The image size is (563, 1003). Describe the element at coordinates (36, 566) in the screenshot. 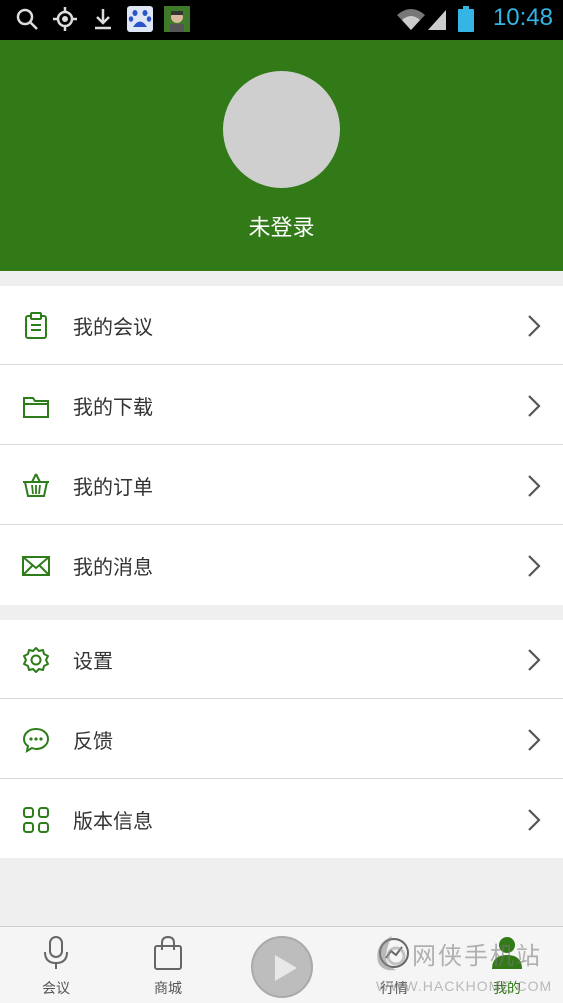

I see `envelope-icon` at that location.